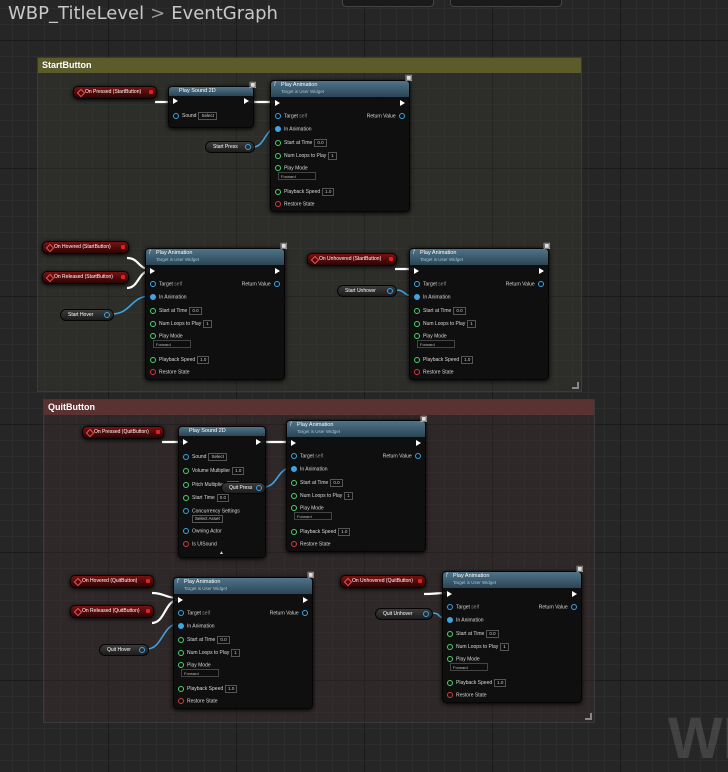  I want to click on start-time-pin: Start Time 0.0, so click(206, 498).